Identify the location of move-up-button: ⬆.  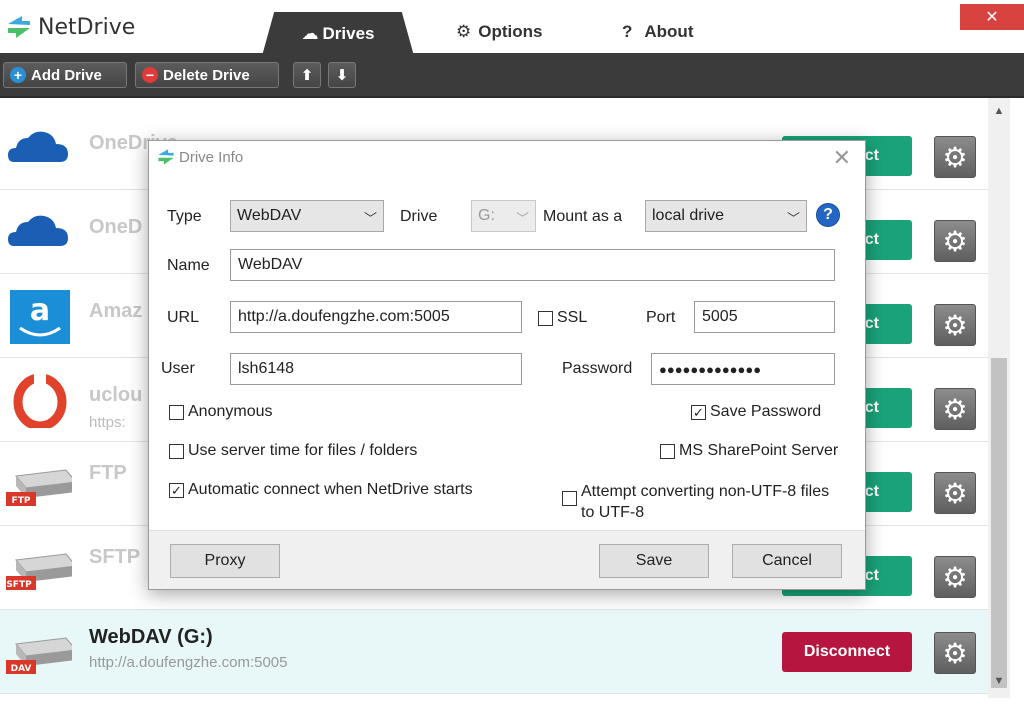
(307, 75).